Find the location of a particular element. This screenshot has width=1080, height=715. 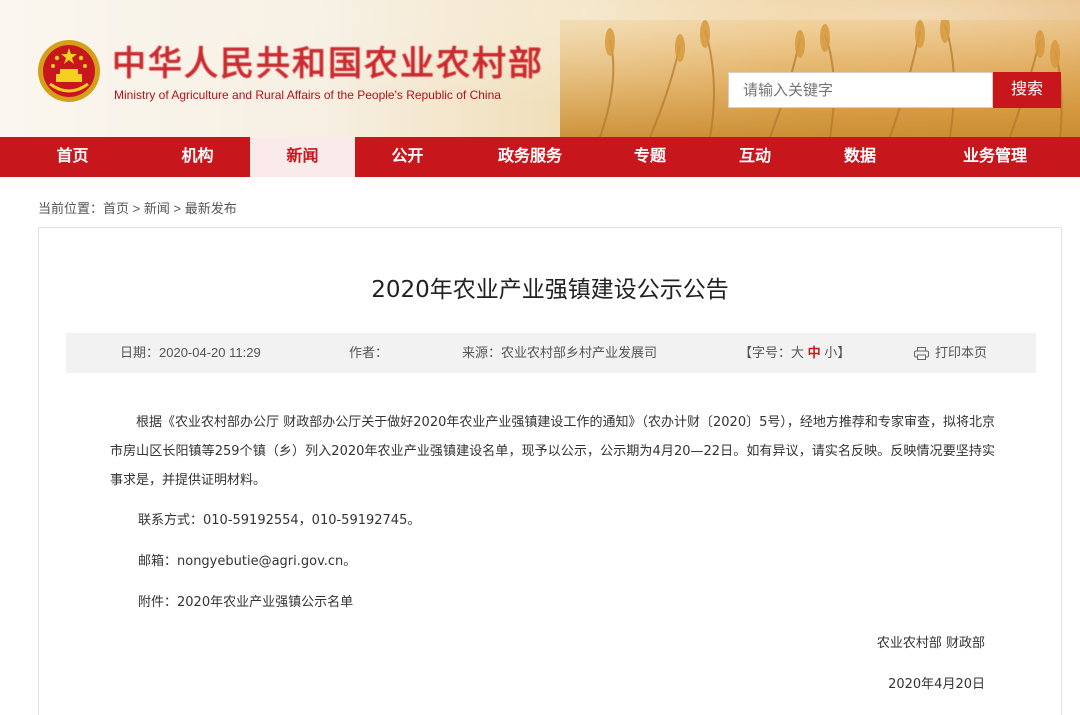

signature: 农业农村部 财政部 is located at coordinates (930, 643).